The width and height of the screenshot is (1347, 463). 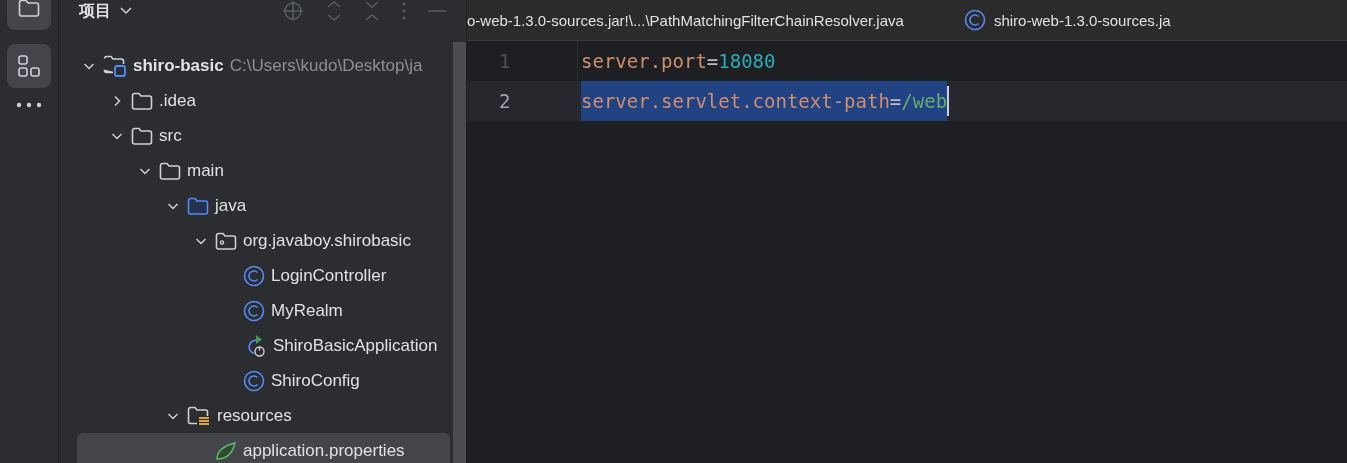 I want to click on code-token: server.port, so click(x=644, y=61).